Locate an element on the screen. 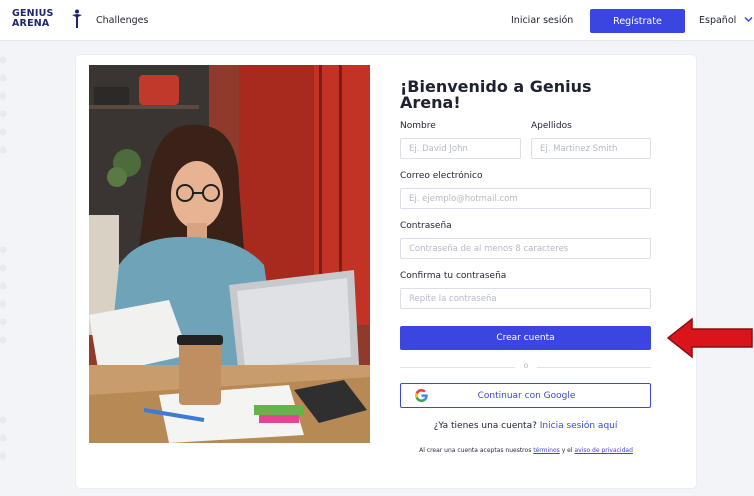 This screenshot has width=754, height=496. confirm-password-label: Confirma tu contraseña is located at coordinates (453, 276).